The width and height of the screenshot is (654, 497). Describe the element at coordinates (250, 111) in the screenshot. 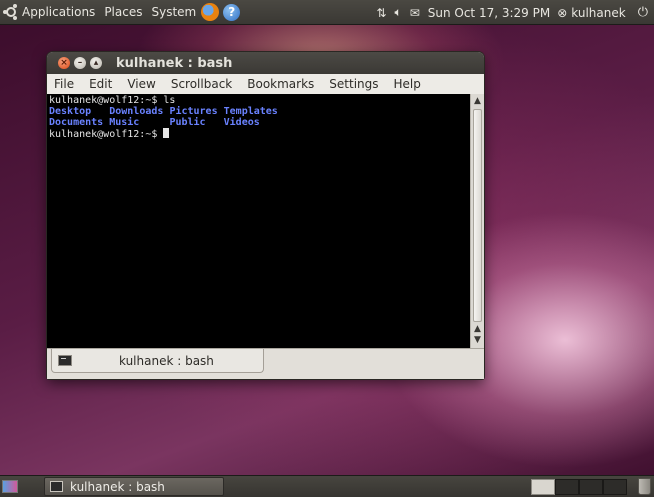

I see `dir-entry: Templates` at that location.